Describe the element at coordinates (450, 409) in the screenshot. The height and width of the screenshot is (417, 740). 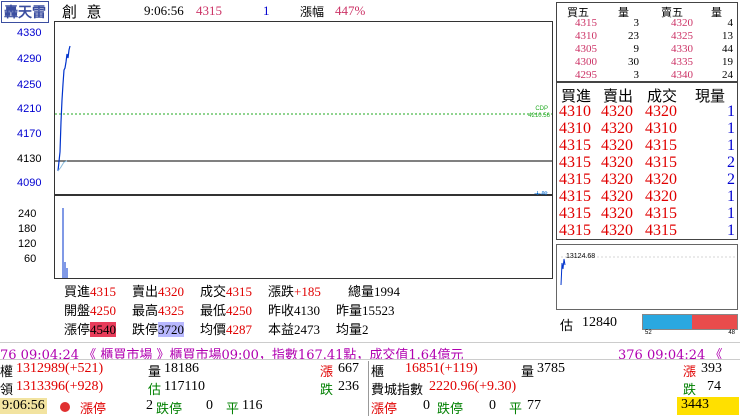
I see `otc-limit-down-label: 跌停` at that location.